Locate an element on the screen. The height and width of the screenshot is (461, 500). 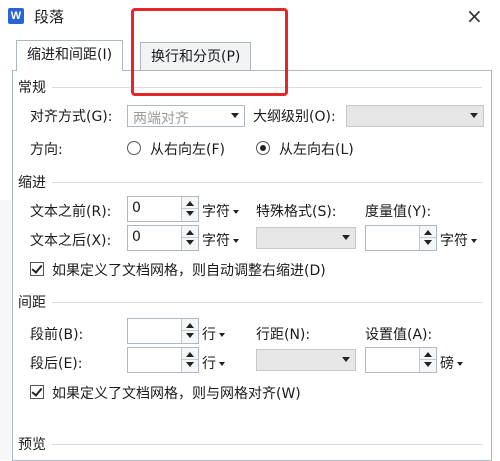
outline-level-label: 大纲级别(O): is located at coordinates (294, 117).